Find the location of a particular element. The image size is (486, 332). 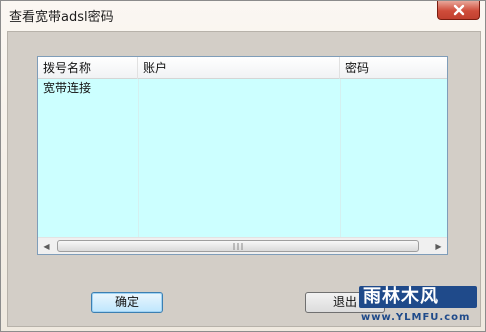

cell-password is located at coordinates (342, 88).